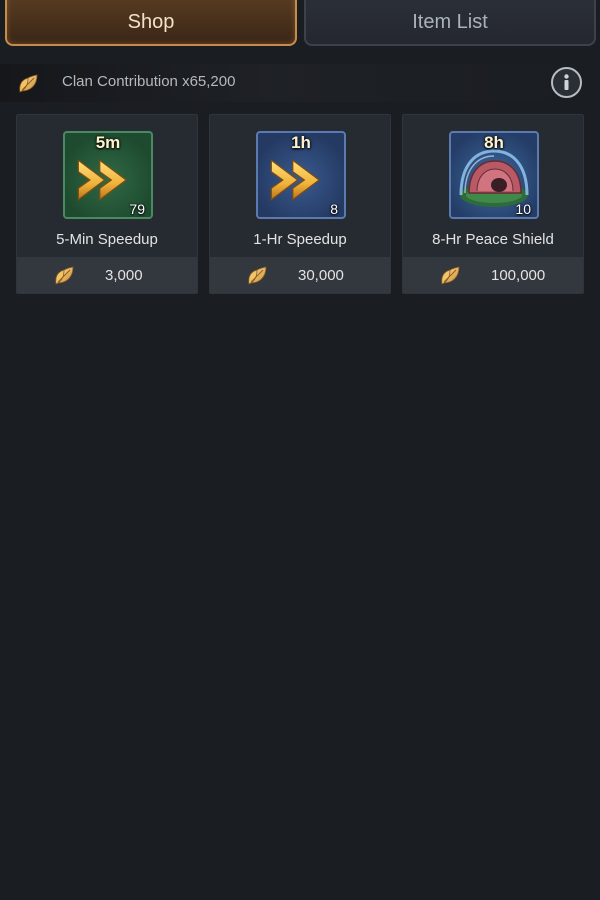  I want to click on speedup-icon: 1h 8, so click(301, 175).